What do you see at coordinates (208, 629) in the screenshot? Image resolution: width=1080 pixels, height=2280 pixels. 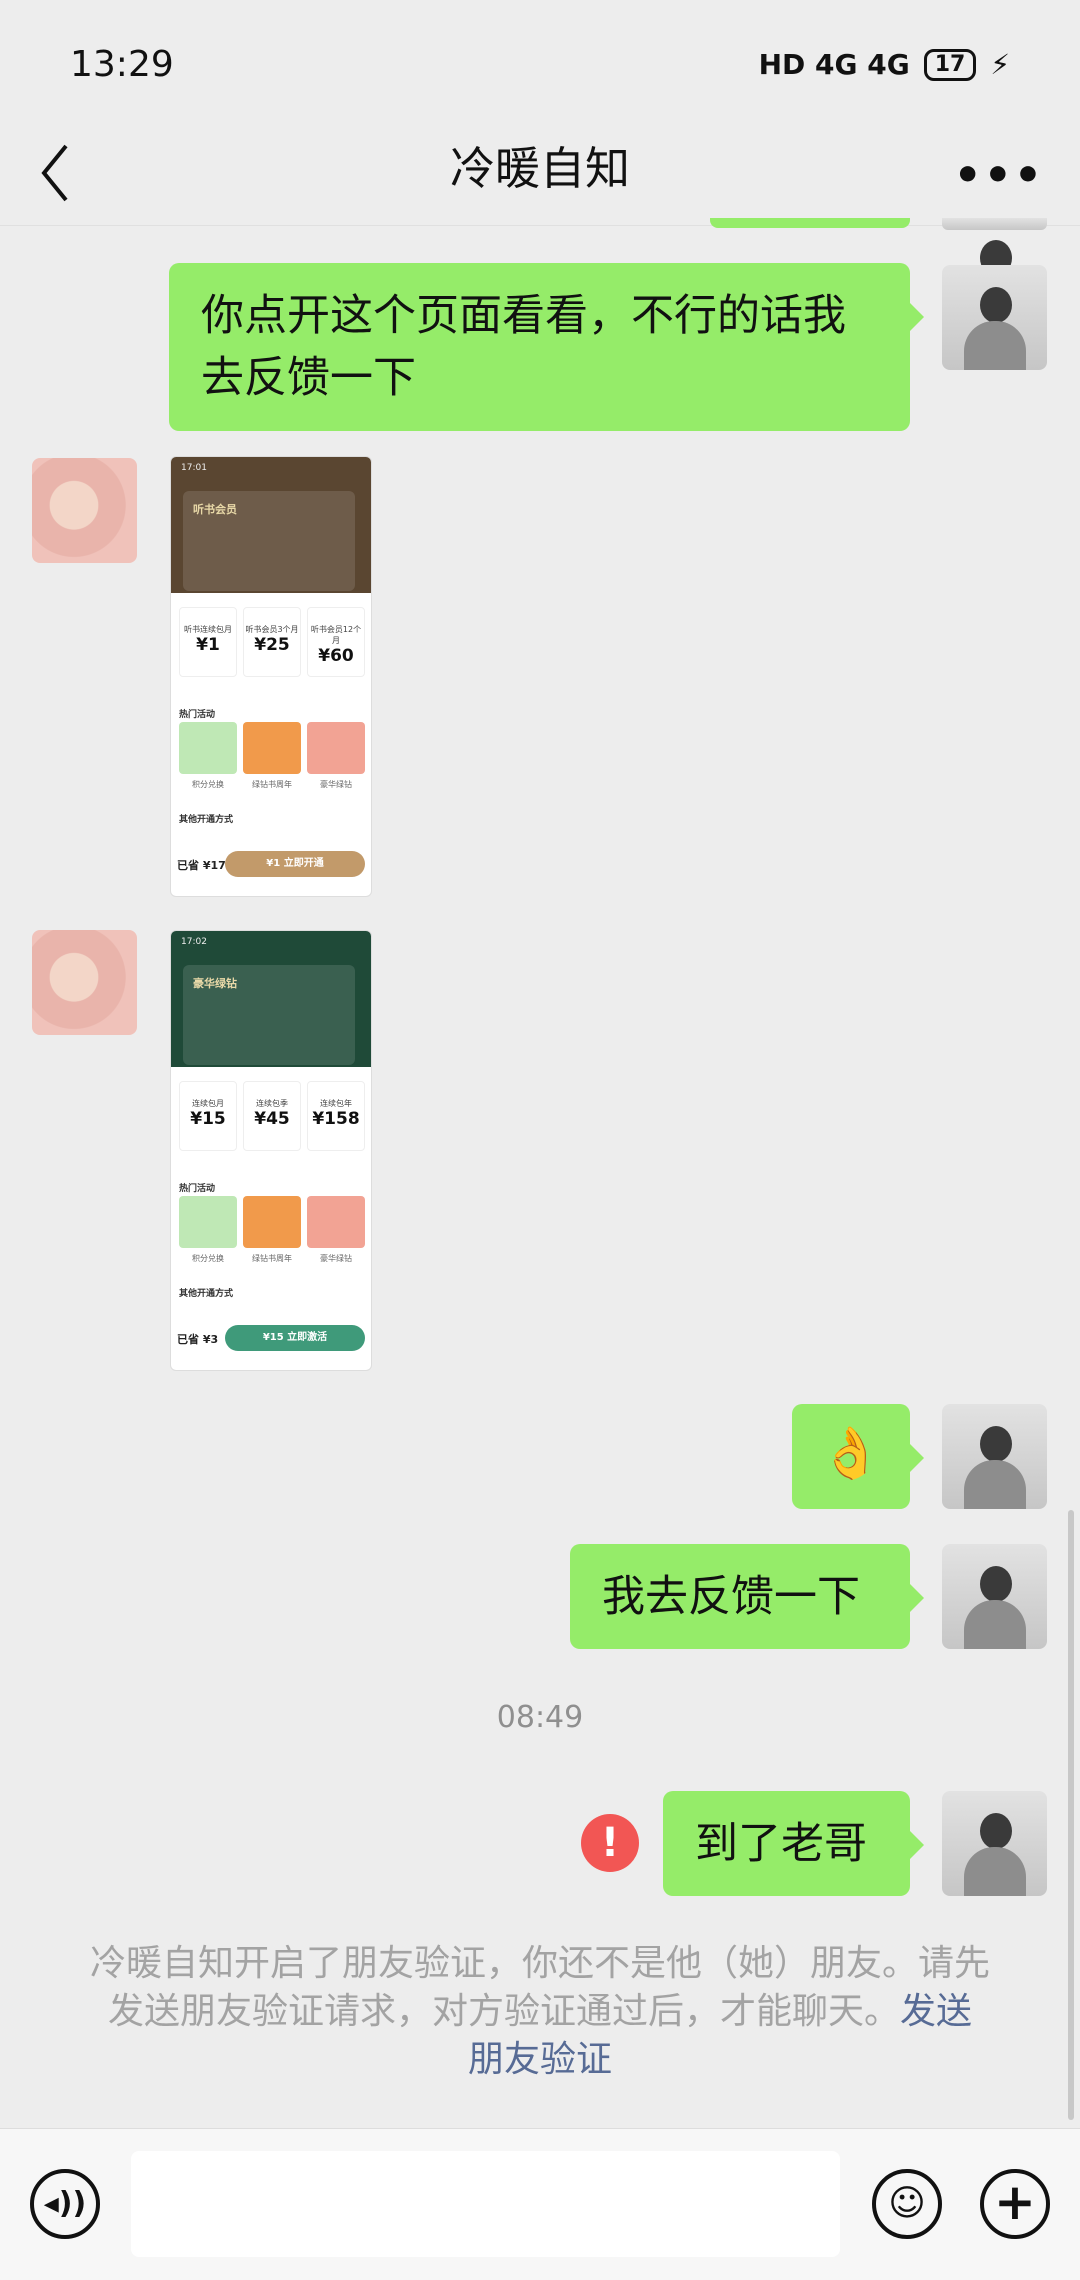 I see `price-label: 听书连续包月` at bounding box center [208, 629].